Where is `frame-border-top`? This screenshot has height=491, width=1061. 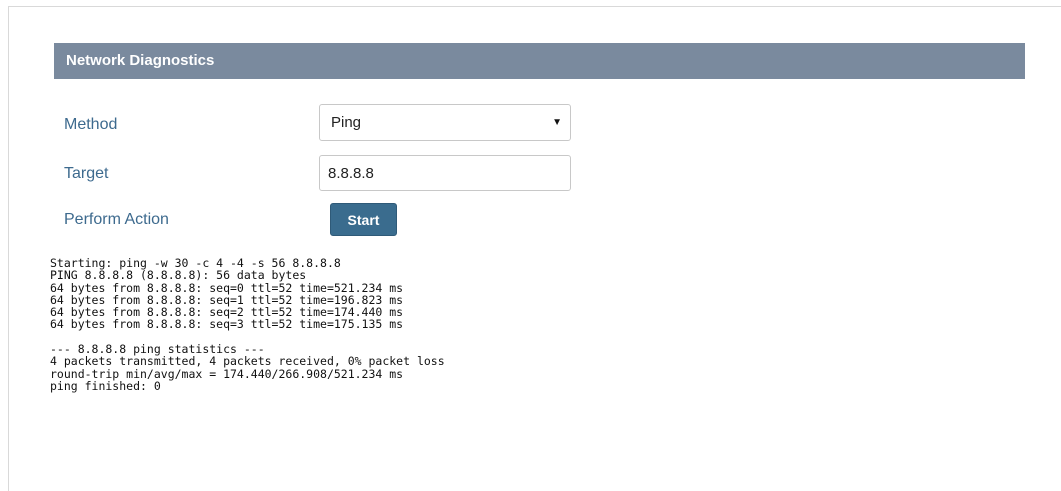
frame-border-top is located at coordinates (534, 6).